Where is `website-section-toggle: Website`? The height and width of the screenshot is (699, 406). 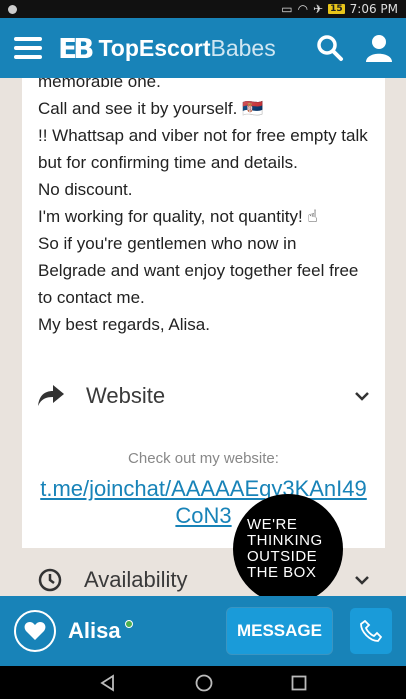 website-section-toggle: Website is located at coordinates (203, 396).